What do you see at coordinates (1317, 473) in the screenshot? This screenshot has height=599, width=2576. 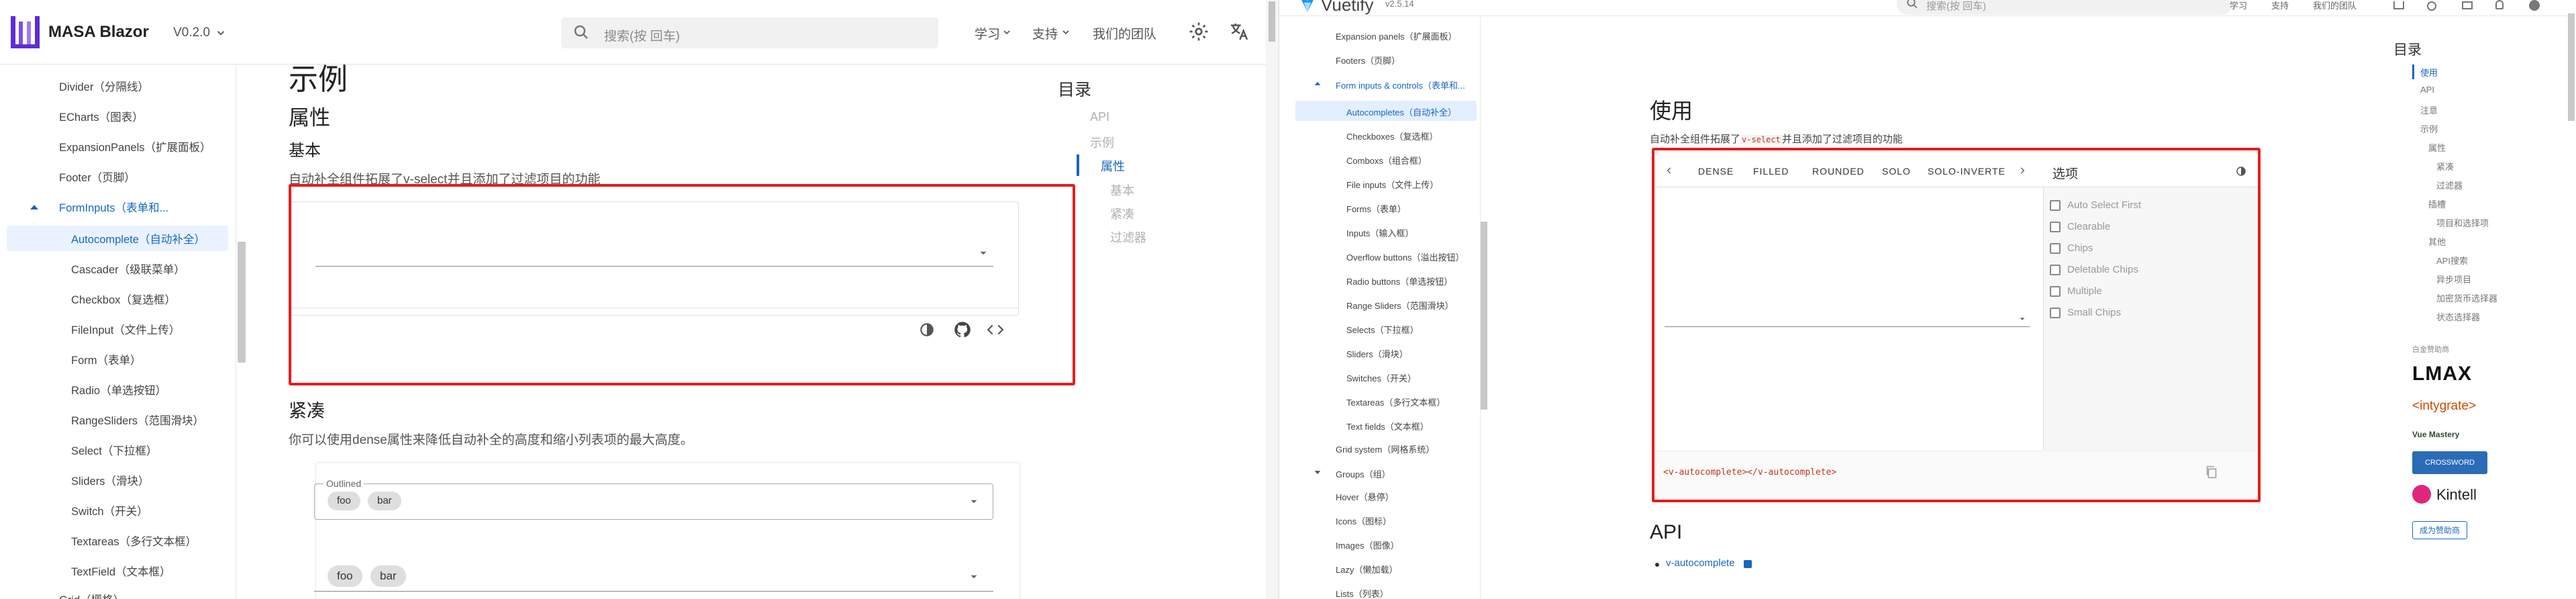 I see `expand-arrow-icon` at bounding box center [1317, 473].